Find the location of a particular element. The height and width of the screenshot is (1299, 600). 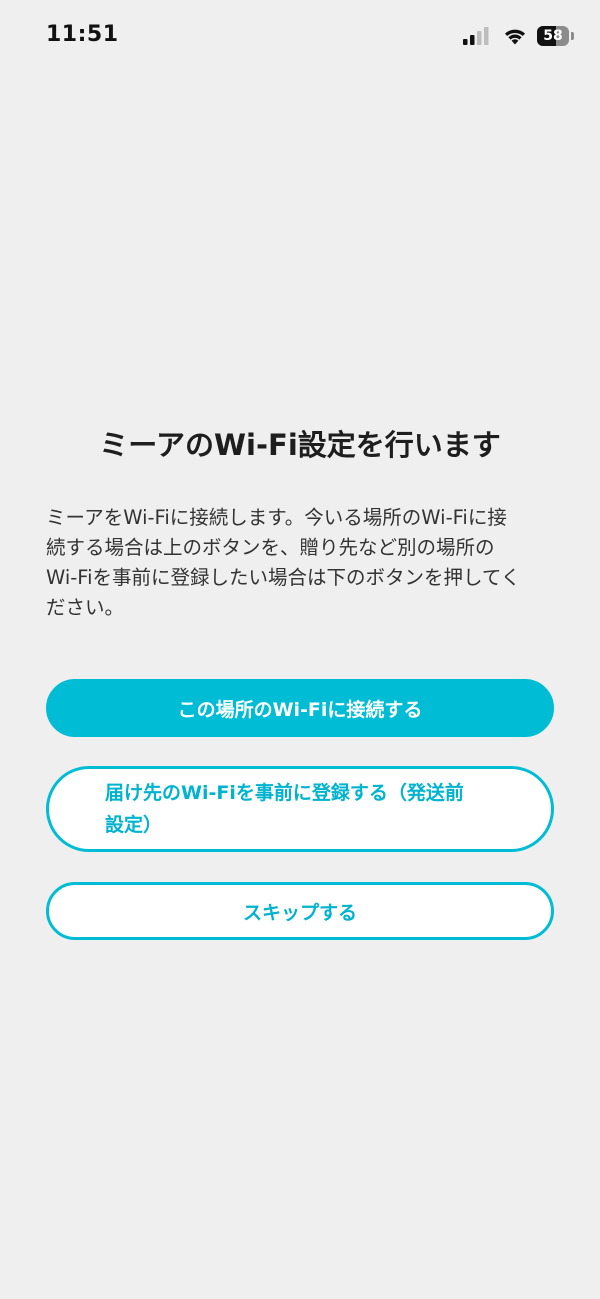

connect-here-button: この場所のWi-Fiに接続する is located at coordinates (300, 708).